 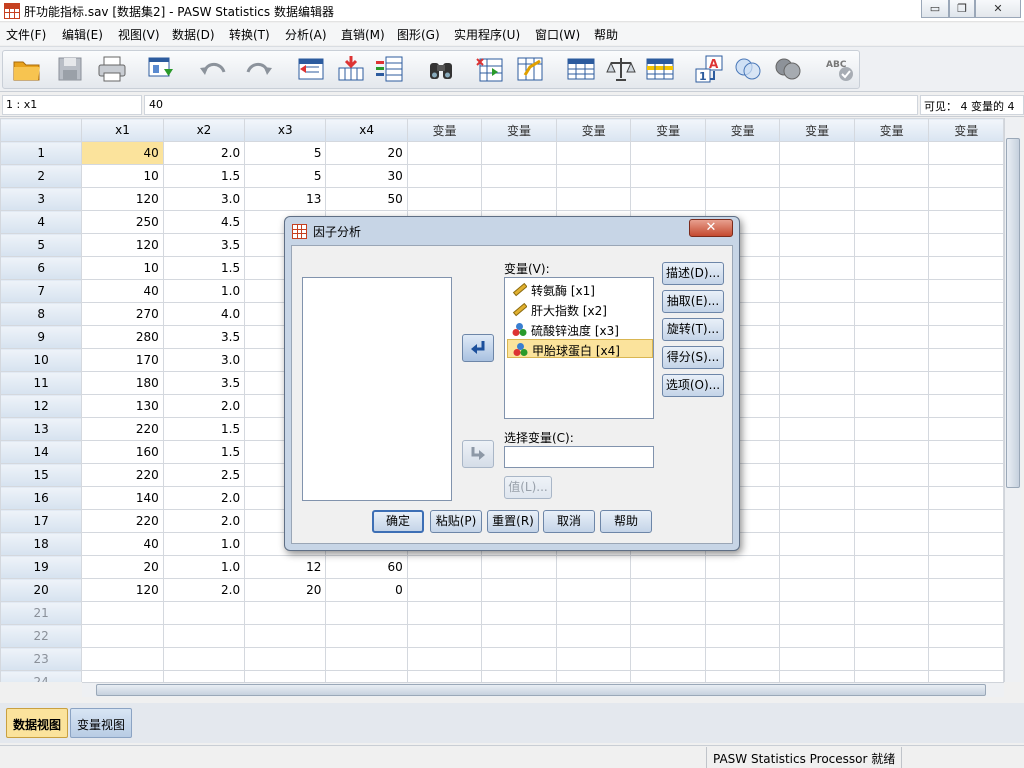 I want to click on row-number: 9, so click(x=41, y=337).